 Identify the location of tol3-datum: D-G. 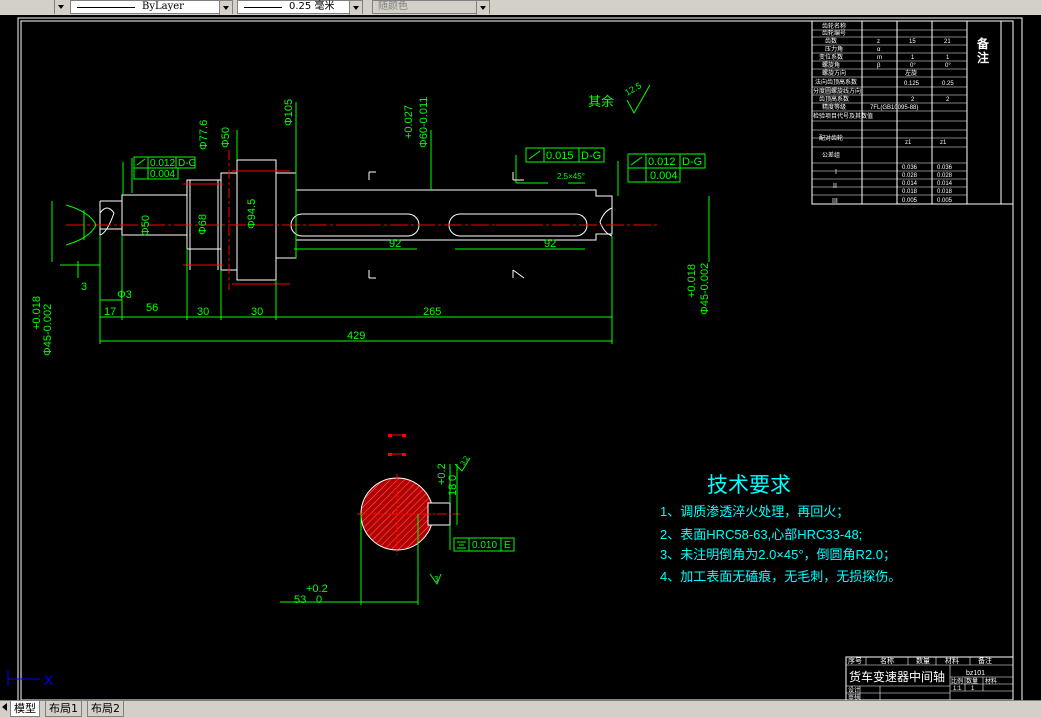
(692, 162).